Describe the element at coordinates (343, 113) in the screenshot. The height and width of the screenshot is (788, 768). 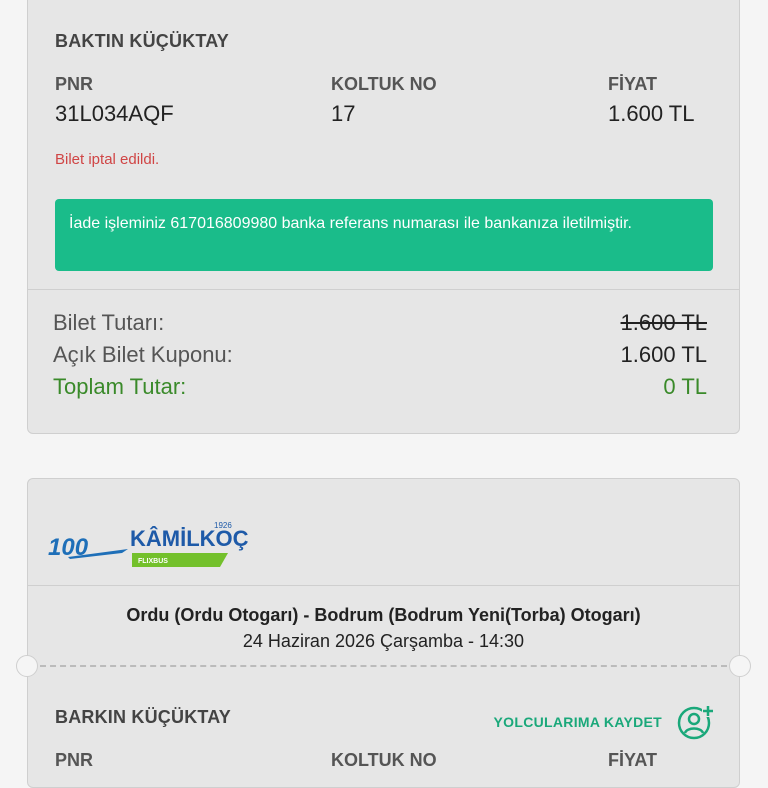
I see `seat-value: 17` at that location.